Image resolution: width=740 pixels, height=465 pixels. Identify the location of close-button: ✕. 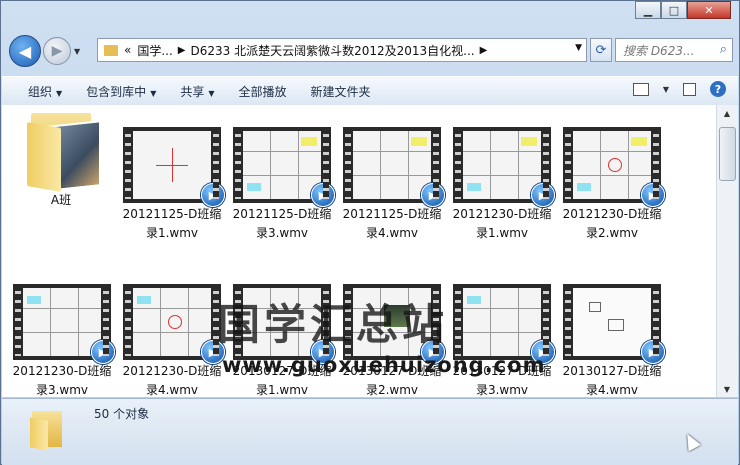
(709, 10).